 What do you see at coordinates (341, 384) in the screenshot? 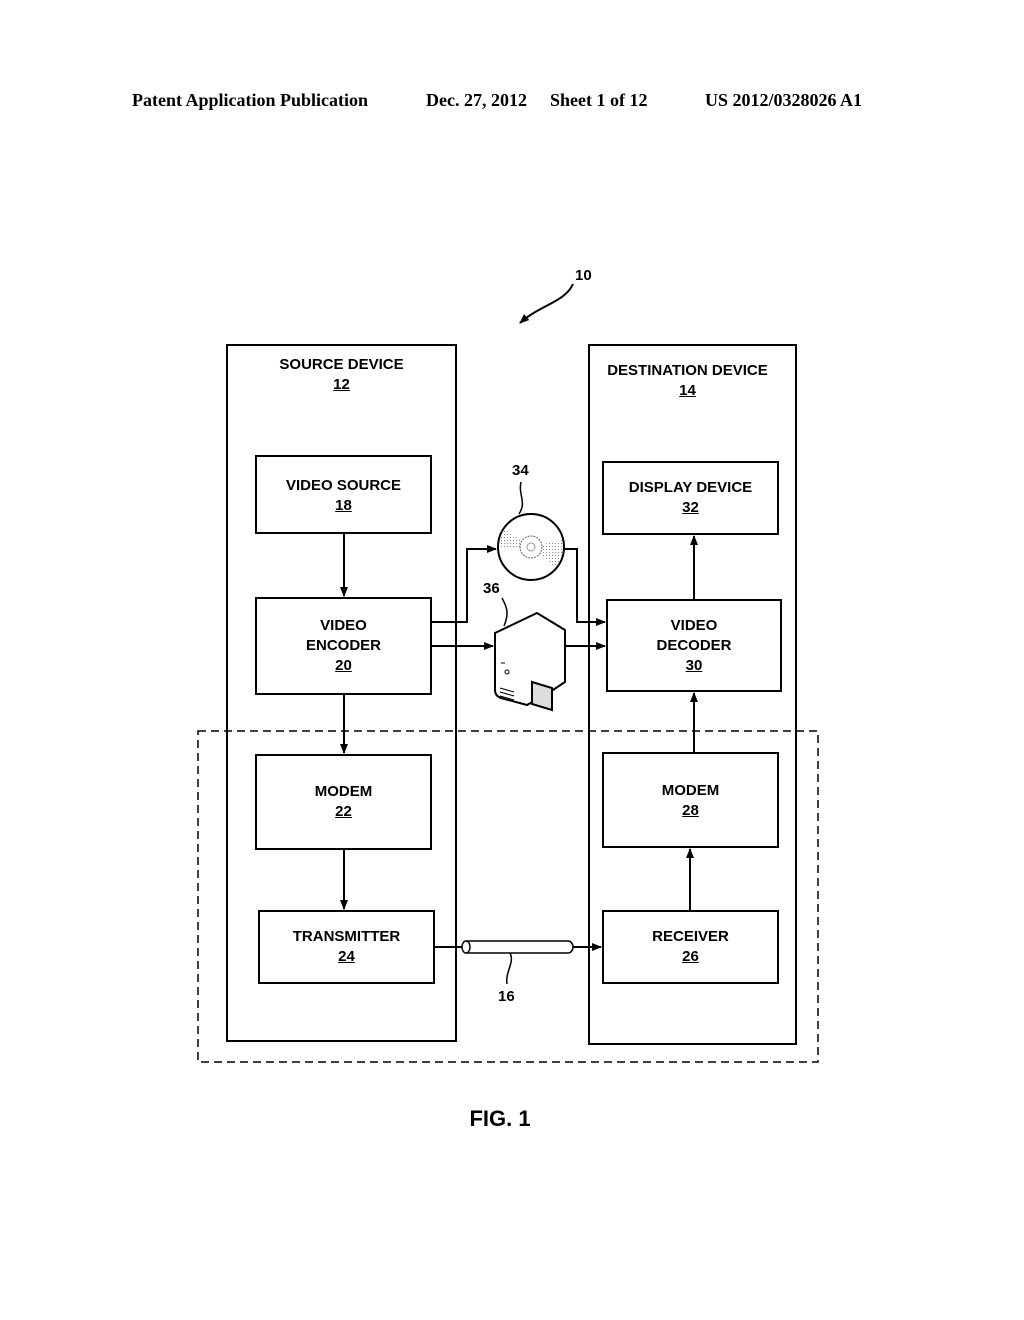
I see `source-device-ref: 12` at bounding box center [341, 384].